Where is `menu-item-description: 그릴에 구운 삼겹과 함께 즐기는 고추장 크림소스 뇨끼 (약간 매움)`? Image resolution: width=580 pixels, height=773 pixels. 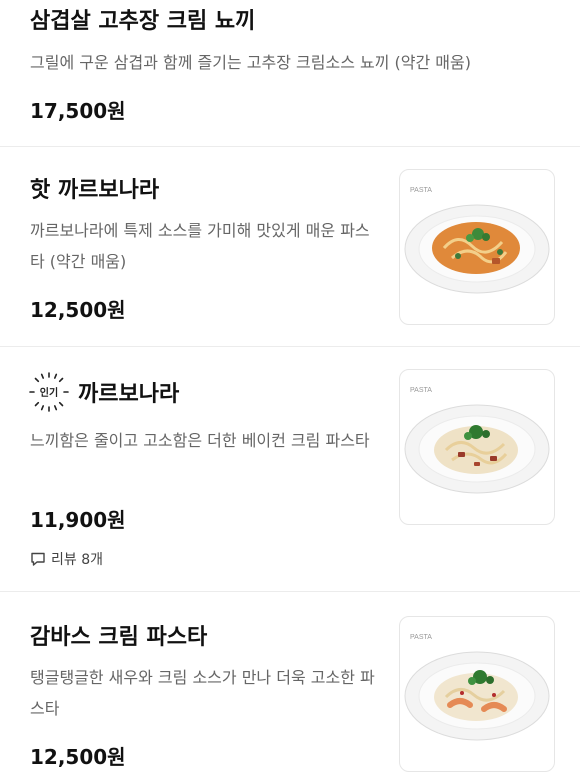 menu-item-description: 그릴에 구운 삼겹과 함께 즐기는 고추장 크림소스 뇨끼 (약간 매움) is located at coordinates (250, 62).